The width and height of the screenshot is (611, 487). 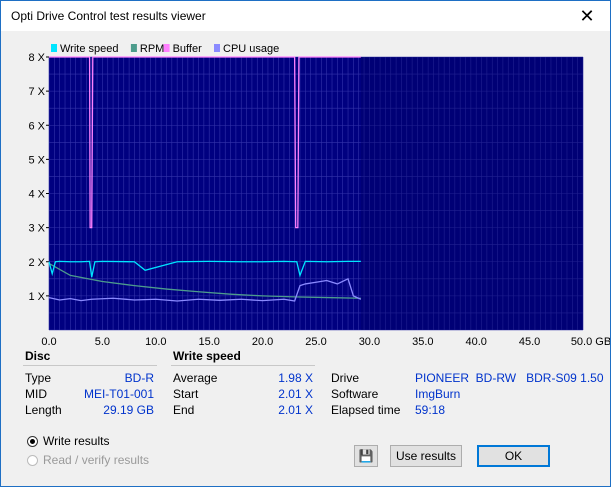 What do you see at coordinates (32, 441) in the screenshot?
I see `radio-selected-icon` at bounding box center [32, 441].